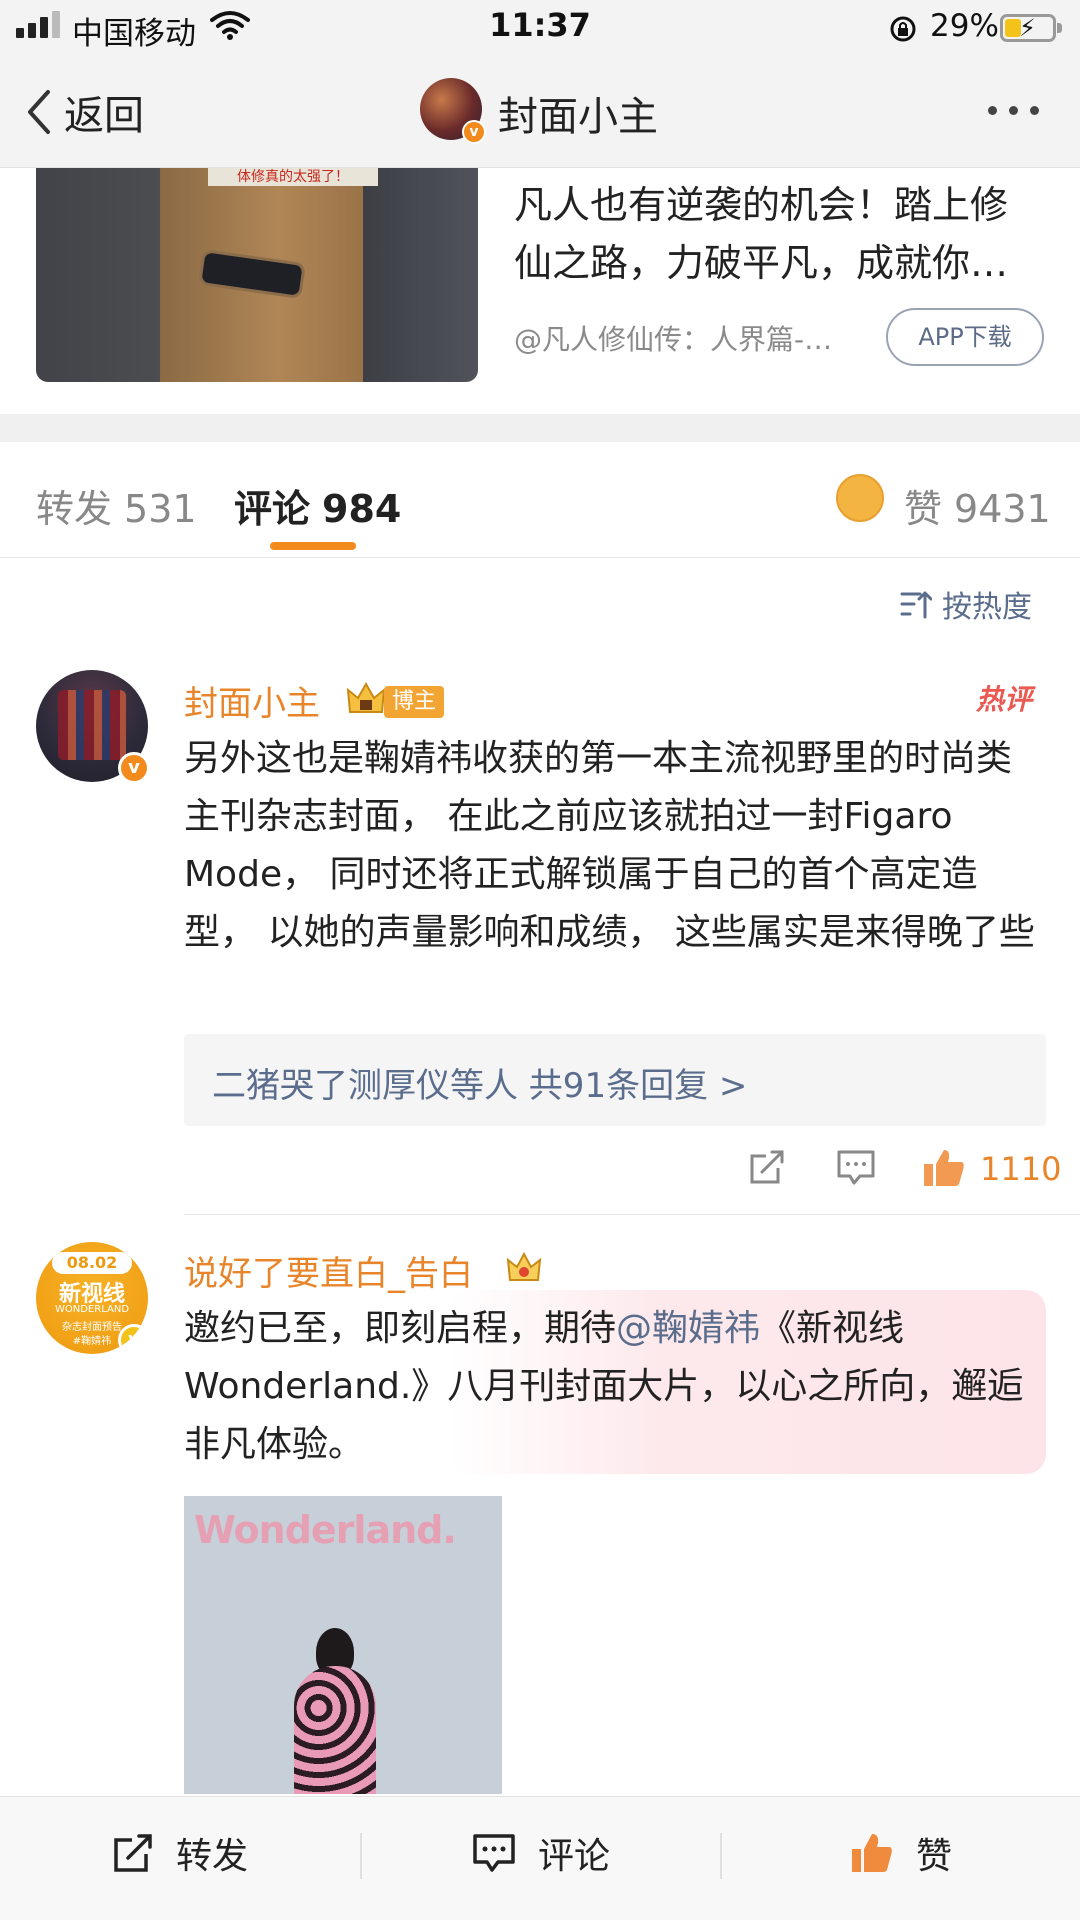 This screenshot has width=1080, height=1920. I want to click on tab-repost: 转发 531, so click(116, 505).